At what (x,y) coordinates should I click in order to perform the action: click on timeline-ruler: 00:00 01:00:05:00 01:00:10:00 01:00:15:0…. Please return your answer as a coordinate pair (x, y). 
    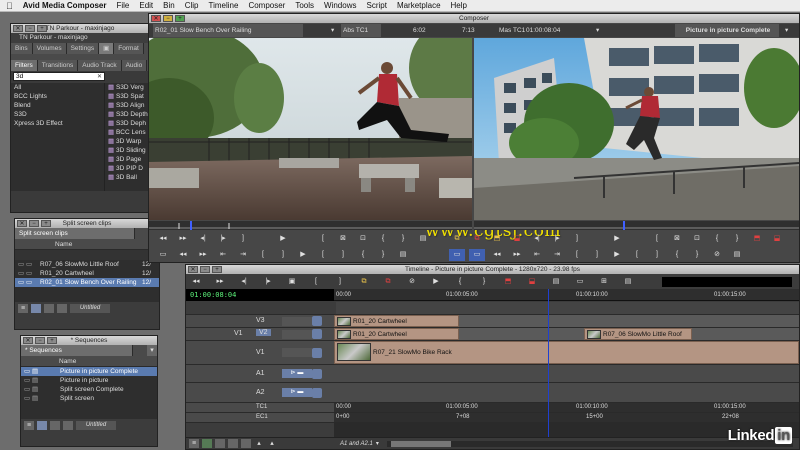
    Looking at the image, I should click on (566, 295).